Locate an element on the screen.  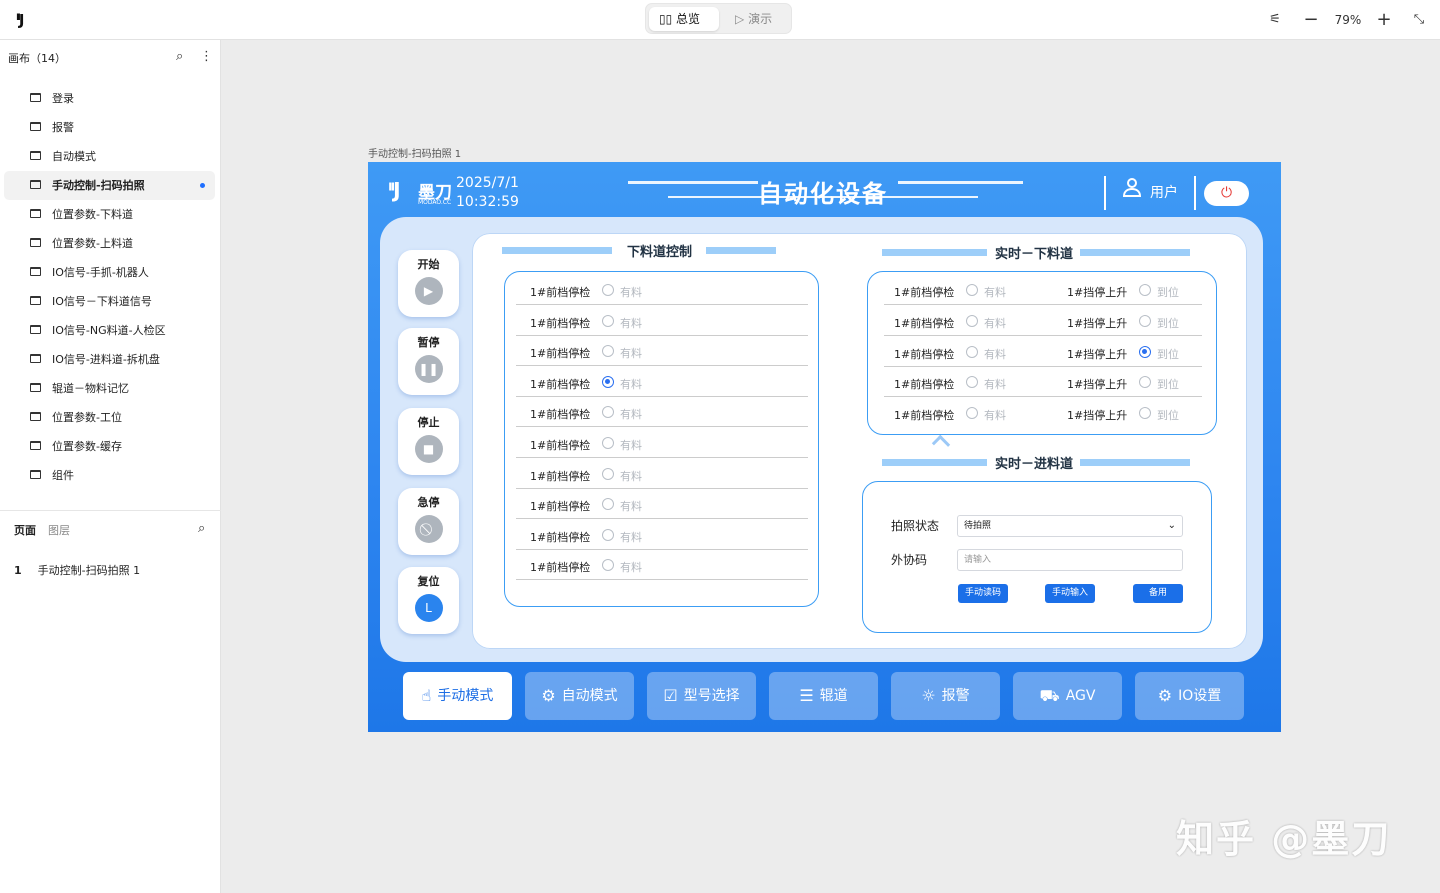
nav-label: IO设置 is located at coordinates (1200, 696).